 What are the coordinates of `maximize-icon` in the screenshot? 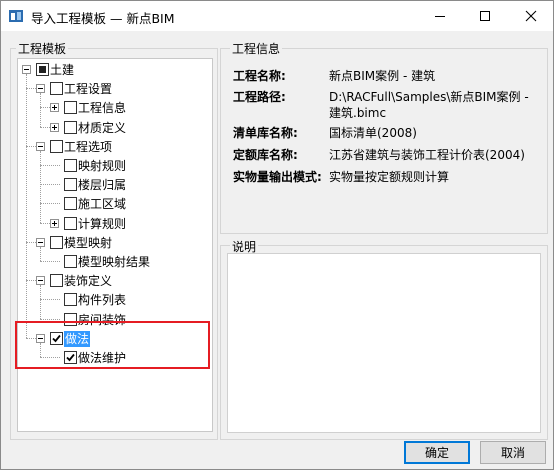 It's located at (485, 16).